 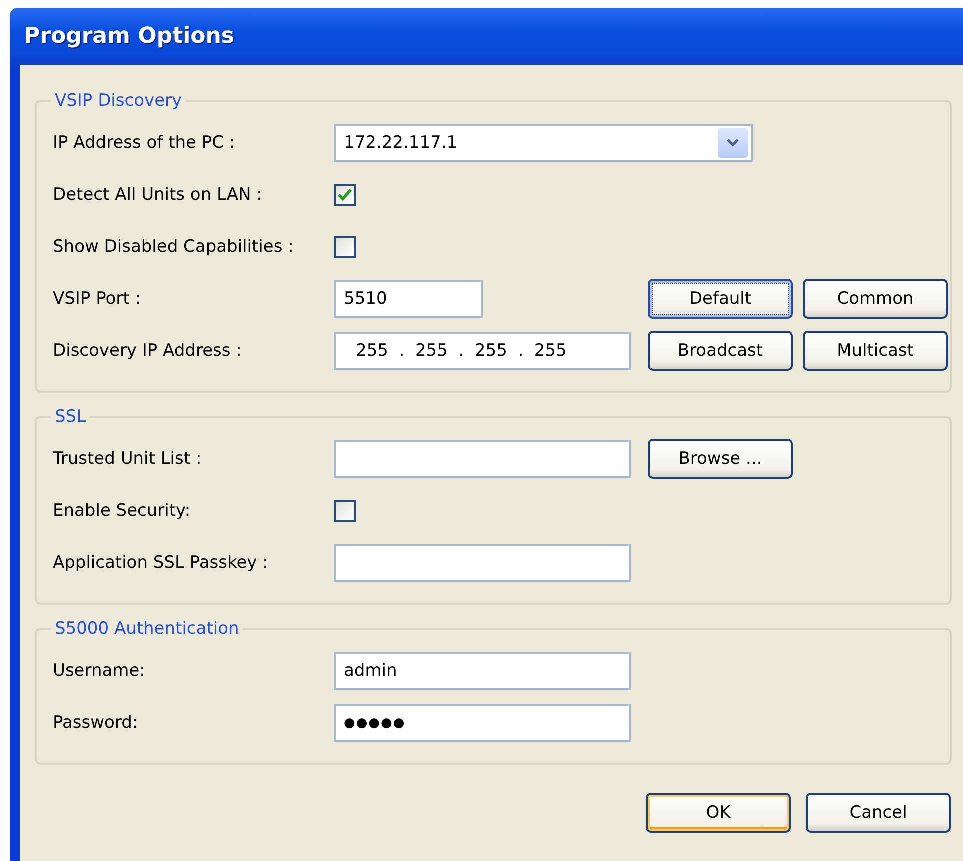 I want to click on ip-address-field: 255 . 255 . 255 . 255, so click(x=482, y=351).